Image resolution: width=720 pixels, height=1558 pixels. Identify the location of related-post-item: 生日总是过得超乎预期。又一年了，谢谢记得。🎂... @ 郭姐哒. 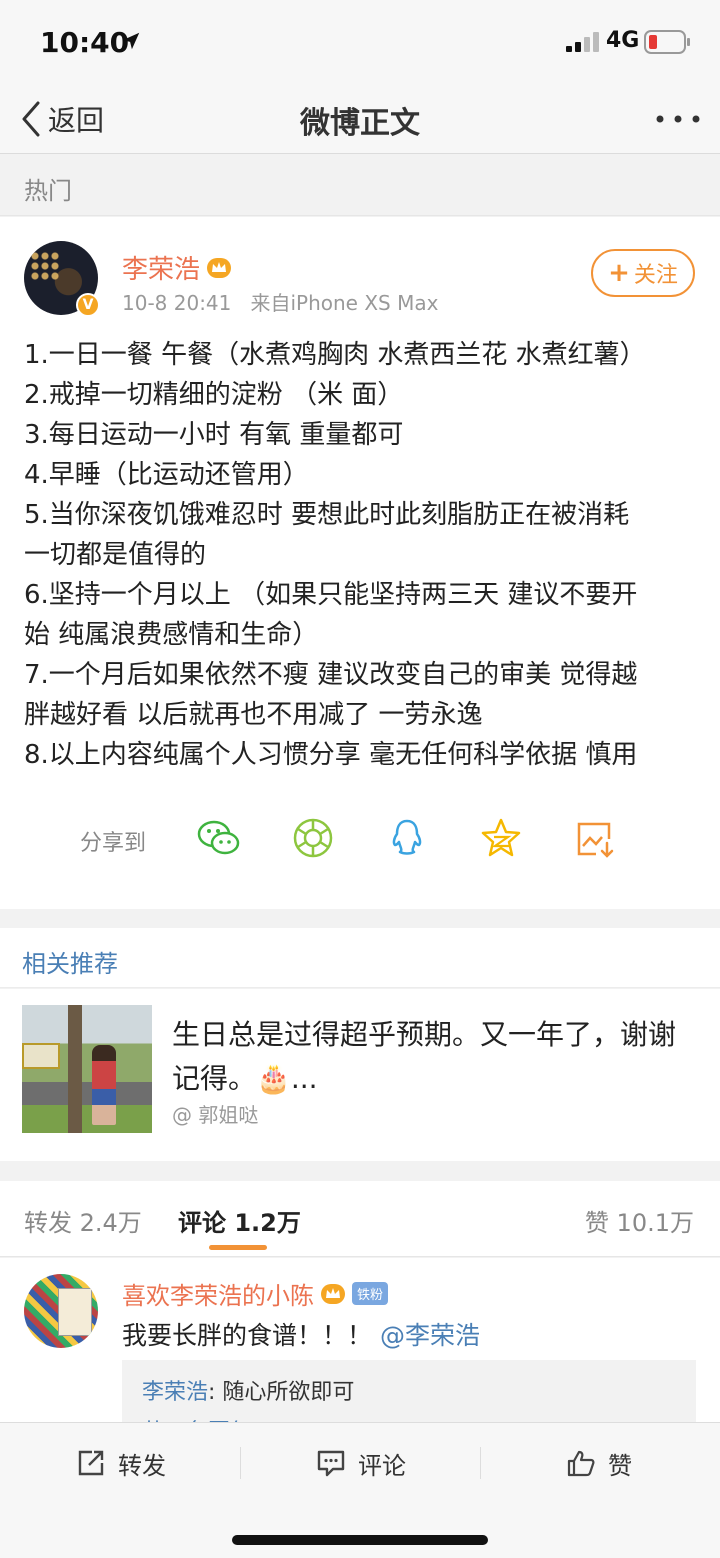
(360, 1075).